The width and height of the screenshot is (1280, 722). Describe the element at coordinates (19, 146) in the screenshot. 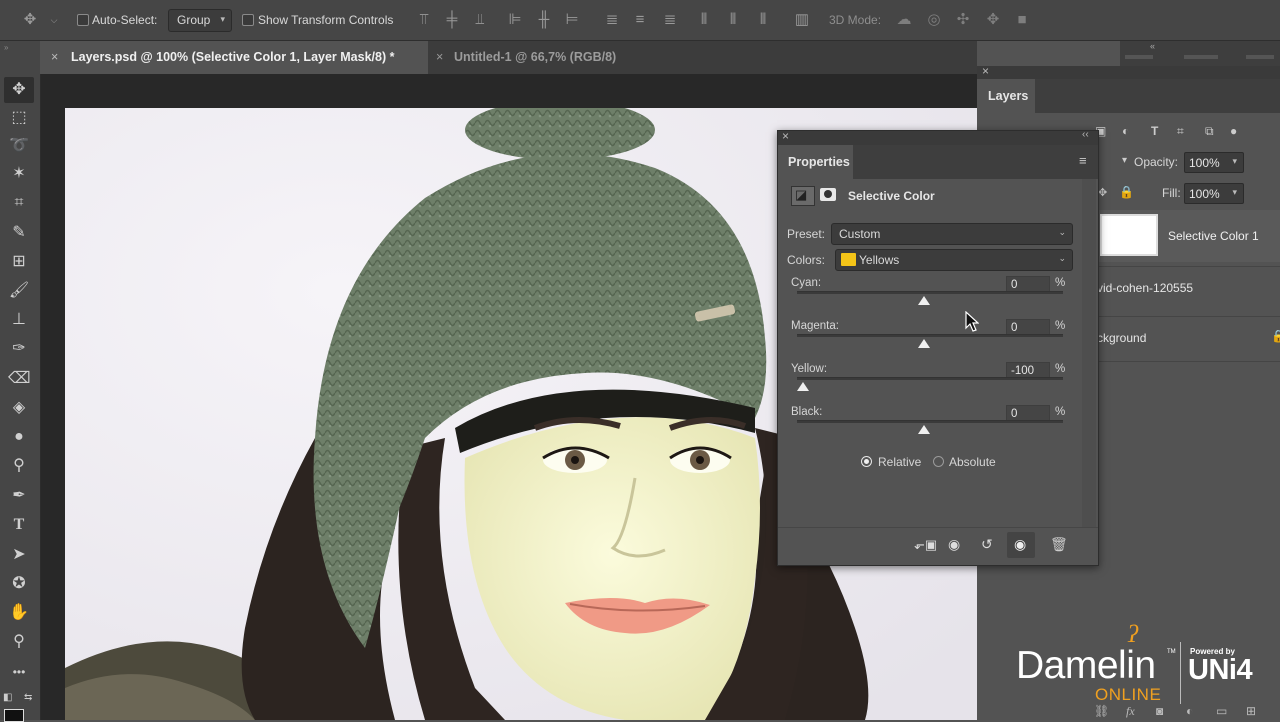

I see `lasso-tool-icon: ➰` at that location.